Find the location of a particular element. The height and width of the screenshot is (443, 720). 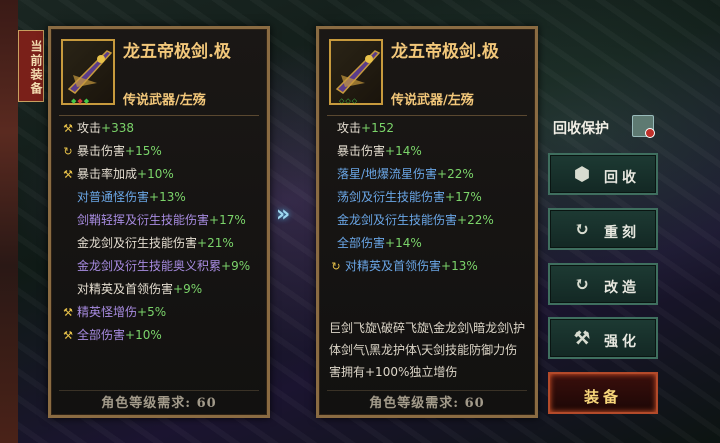

stat-value: +338 is located at coordinates (117, 128).